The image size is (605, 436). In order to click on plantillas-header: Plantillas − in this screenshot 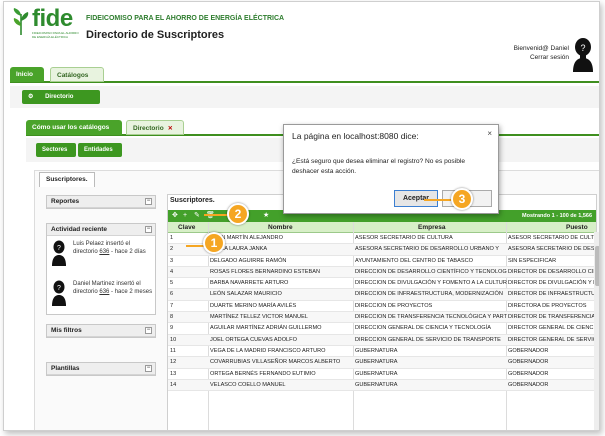, I will do `click(101, 369)`.